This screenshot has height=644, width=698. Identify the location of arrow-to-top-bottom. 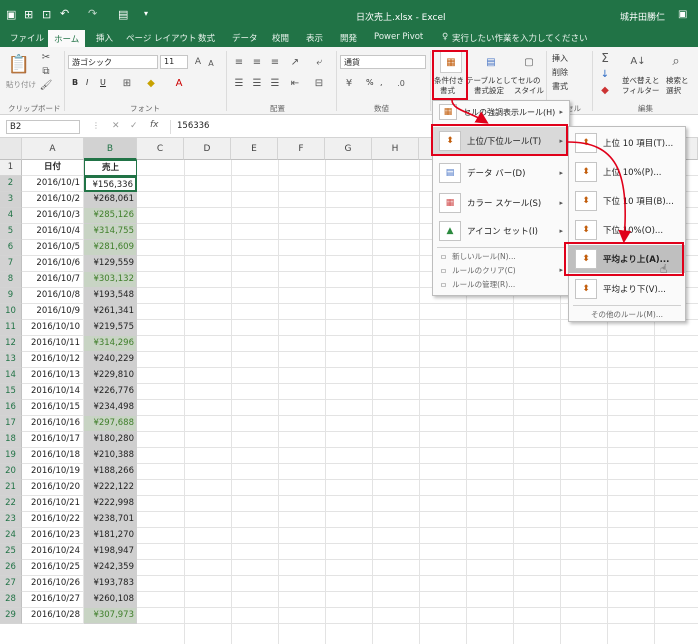
(470, 111).